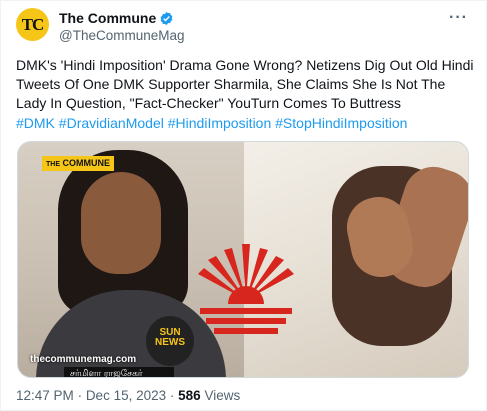  What do you see at coordinates (83, 359) in the screenshot?
I see `watermark-website: thecommunemag.com` at bounding box center [83, 359].